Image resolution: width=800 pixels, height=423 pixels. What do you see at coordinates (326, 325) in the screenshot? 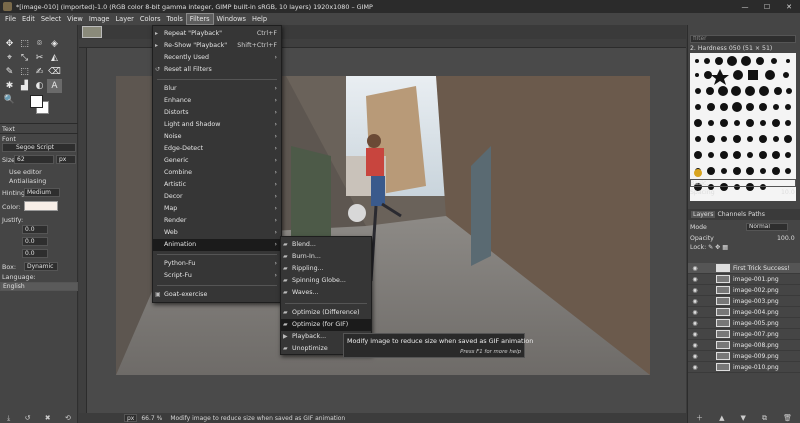
I see `optimize-for-gif-item: ▰ Optimize (for GIF)` at bounding box center [326, 325].